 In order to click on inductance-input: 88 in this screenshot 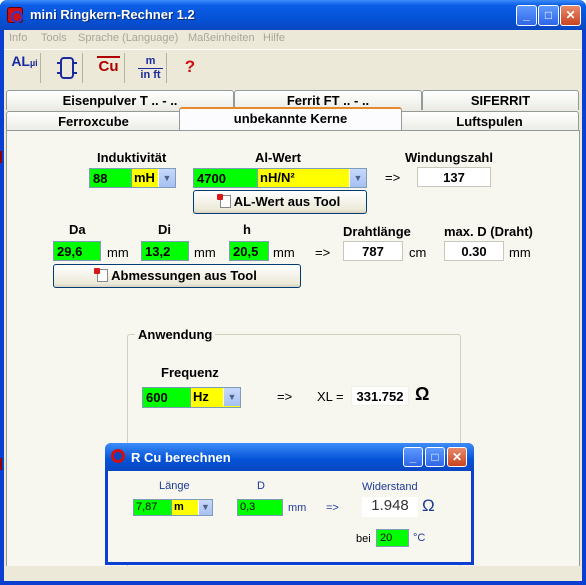, I will do `click(111, 178)`.